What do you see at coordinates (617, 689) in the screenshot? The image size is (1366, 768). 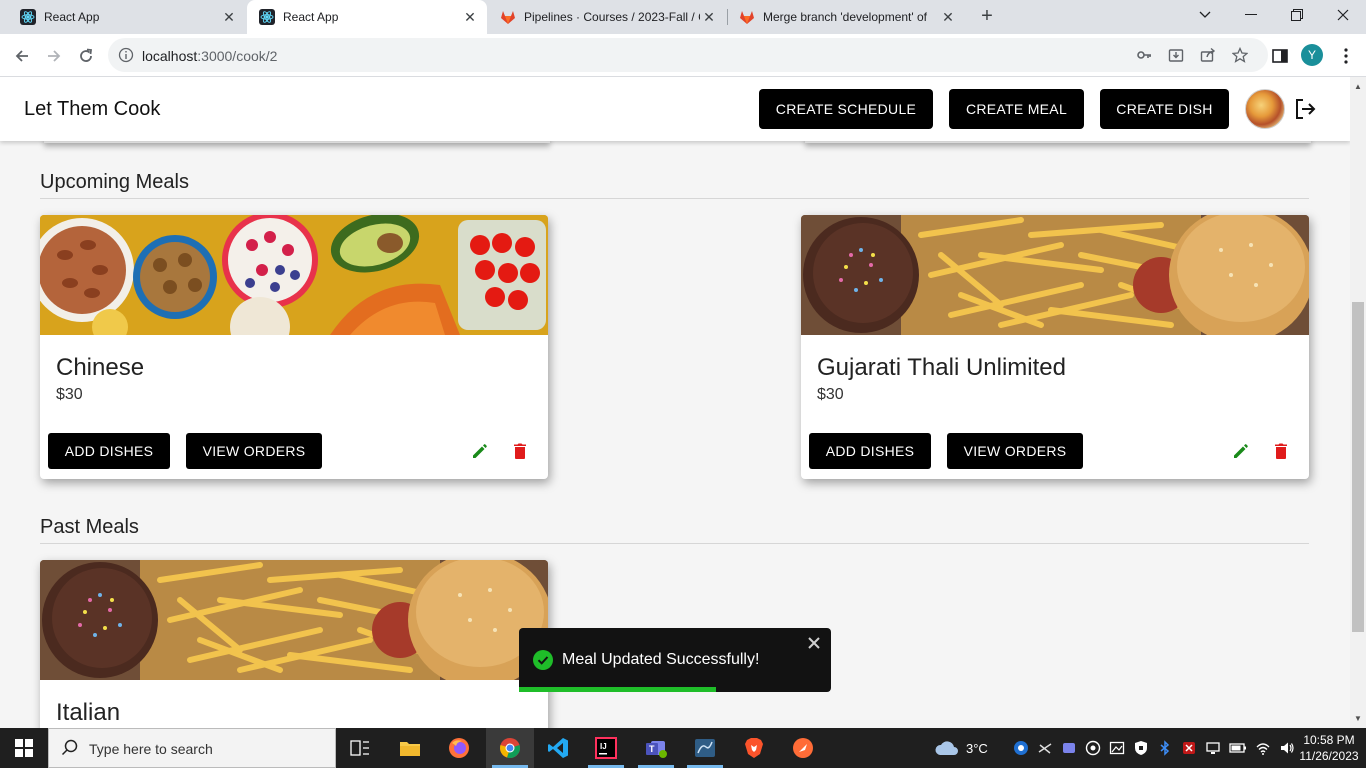 I see `toast-progress-bar` at bounding box center [617, 689].